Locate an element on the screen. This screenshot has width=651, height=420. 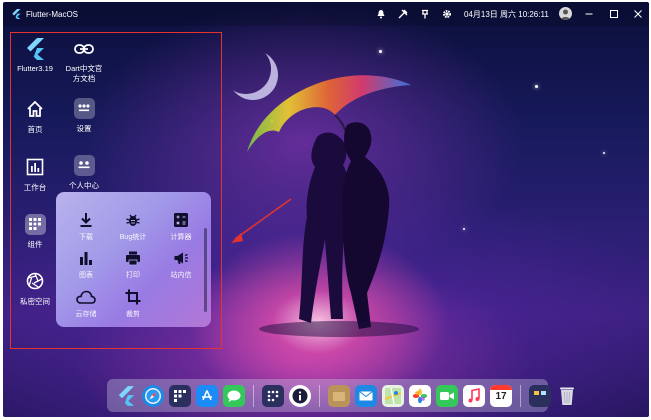
aperture-icon is located at coordinates (35, 281).